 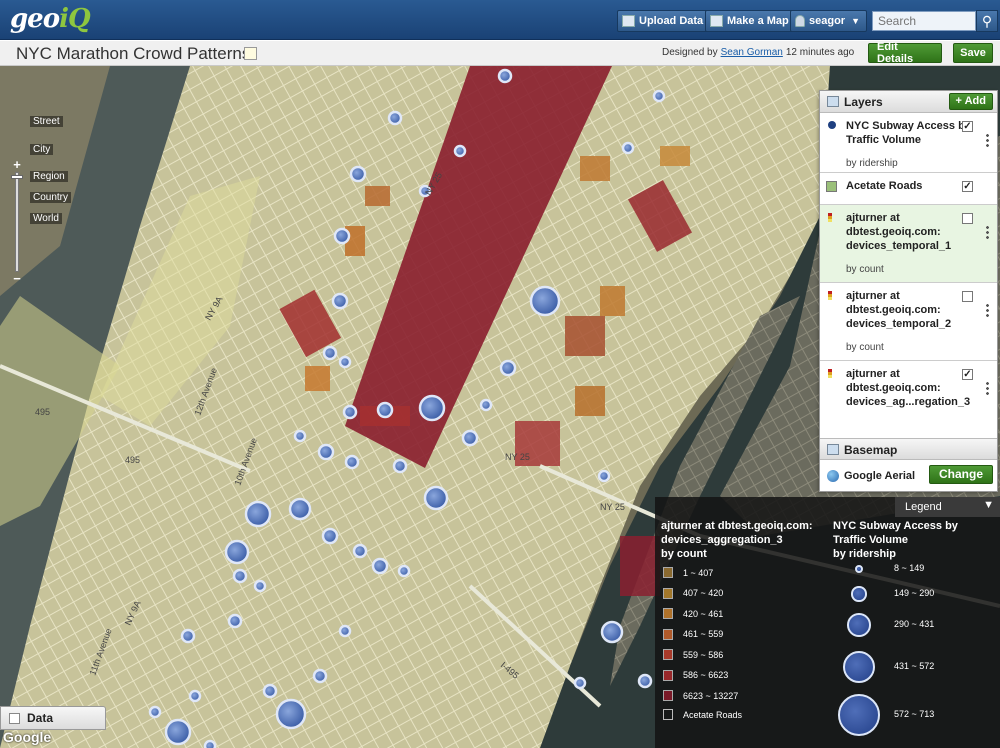 I want to click on zoom-level-country: Country, so click(x=51, y=197).